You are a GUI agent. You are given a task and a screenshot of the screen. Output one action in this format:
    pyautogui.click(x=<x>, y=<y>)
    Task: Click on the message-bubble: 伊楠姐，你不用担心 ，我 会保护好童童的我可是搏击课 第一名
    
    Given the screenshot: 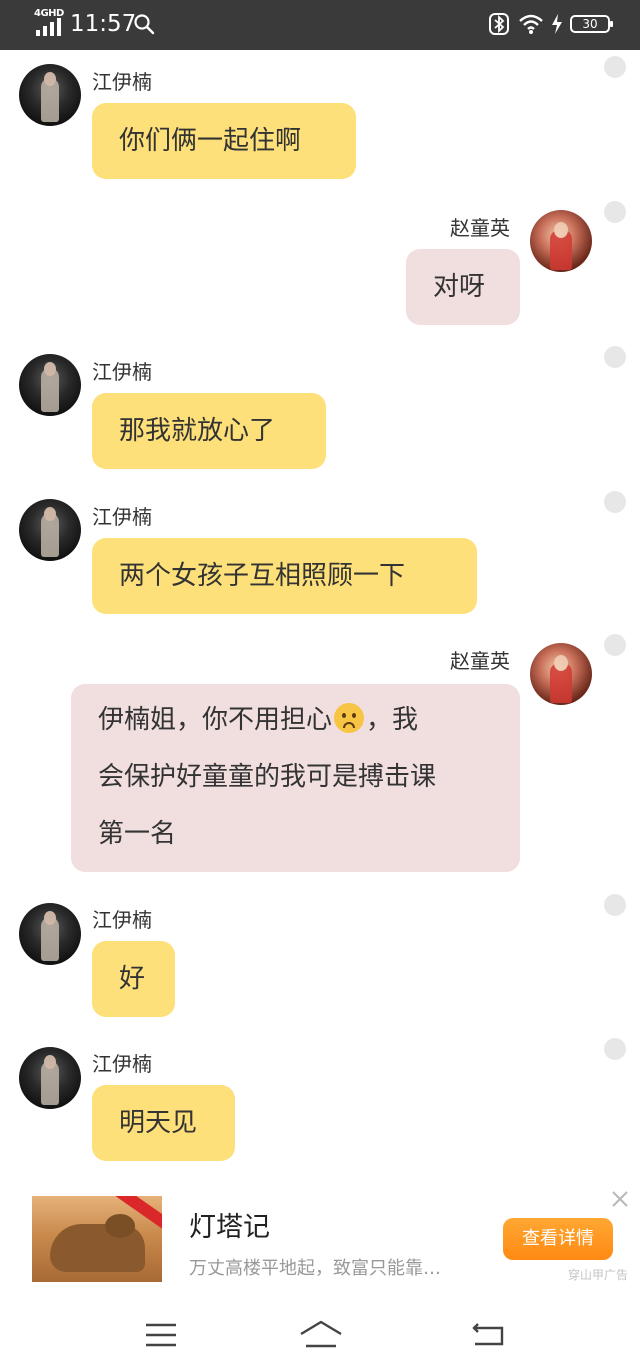 What is the action you would take?
    pyautogui.click(x=295, y=778)
    